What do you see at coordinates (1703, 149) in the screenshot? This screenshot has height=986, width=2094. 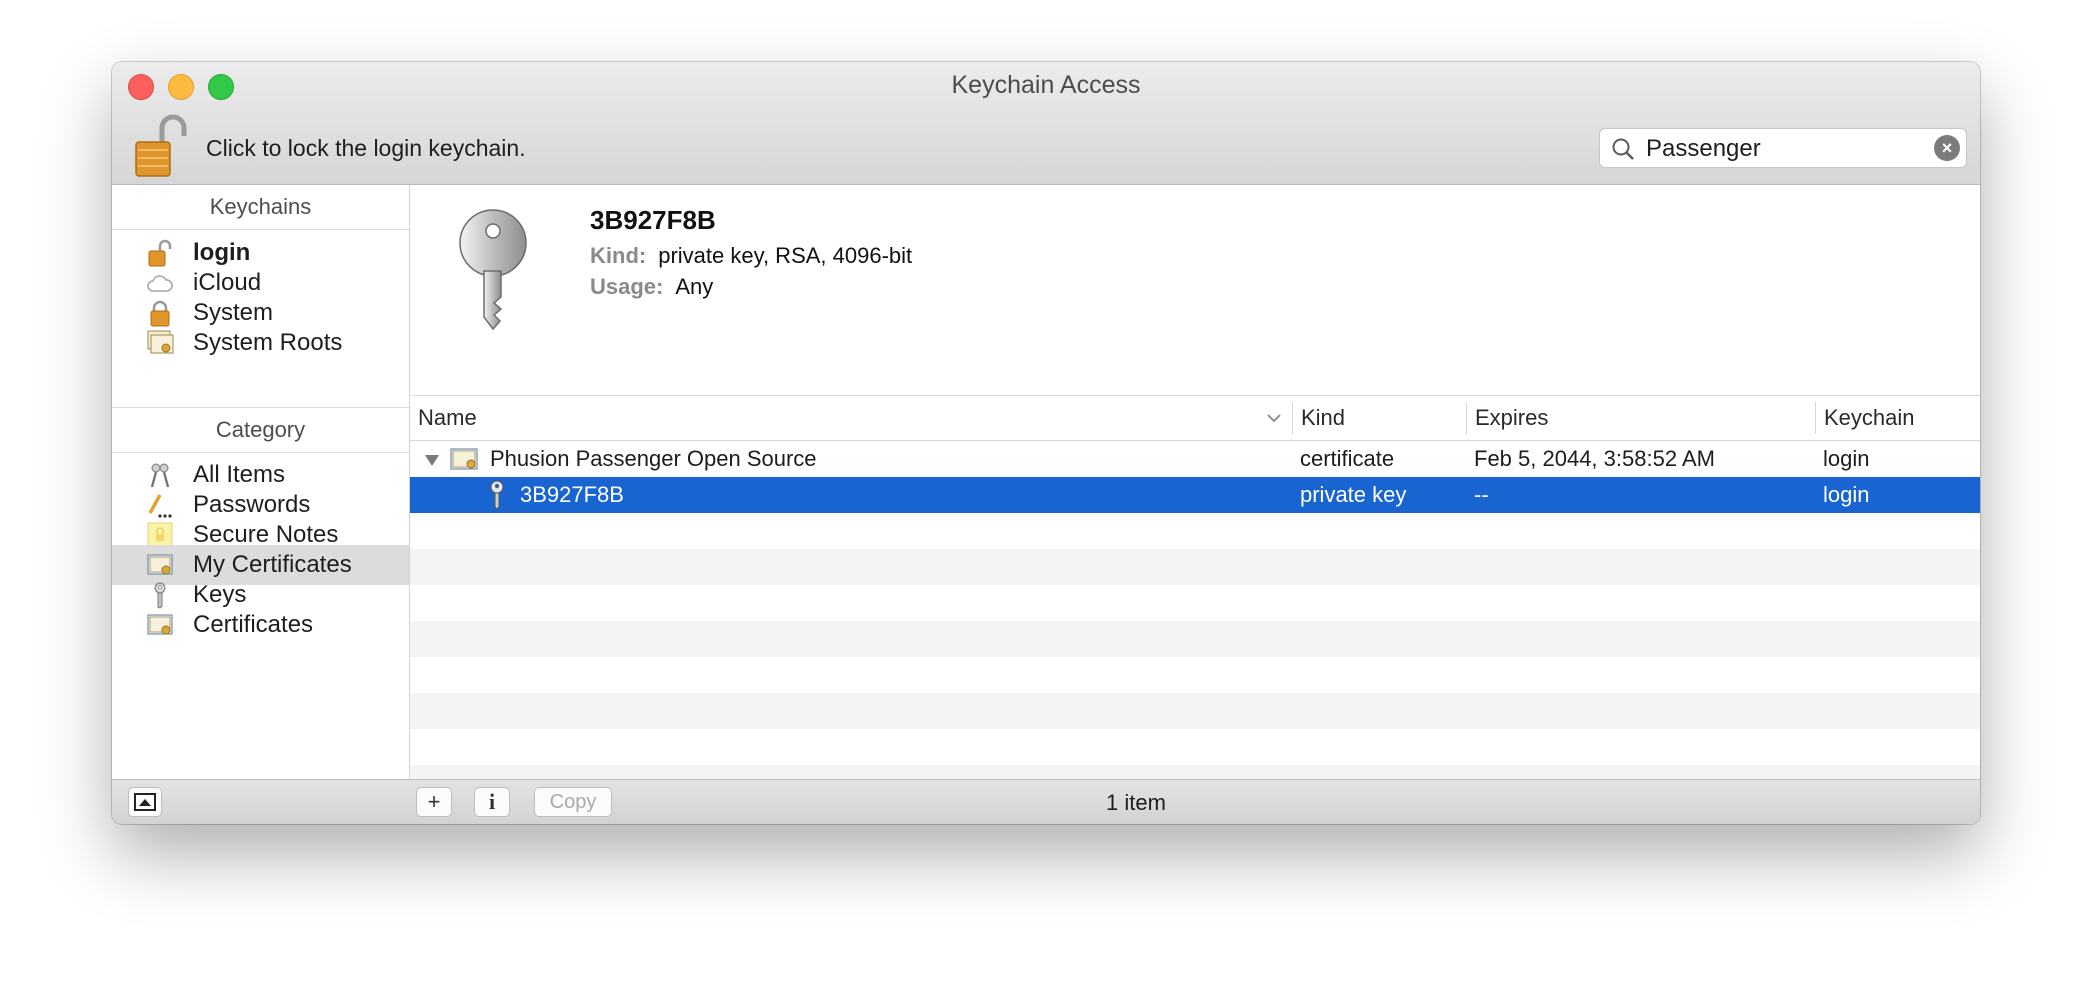 I see `search-input: Passenger` at bounding box center [1703, 149].